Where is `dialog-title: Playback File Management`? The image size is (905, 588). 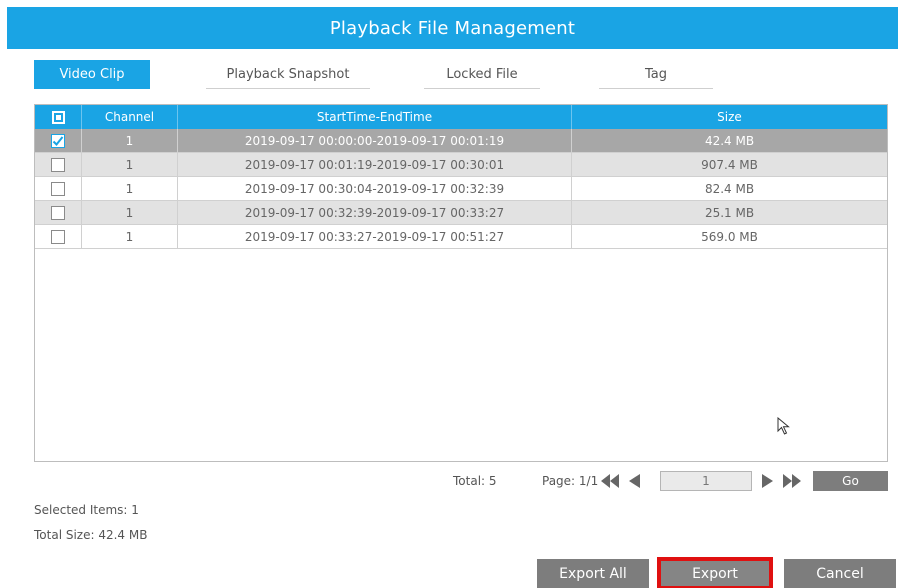
dialog-title: Playback File Management is located at coordinates (452, 28).